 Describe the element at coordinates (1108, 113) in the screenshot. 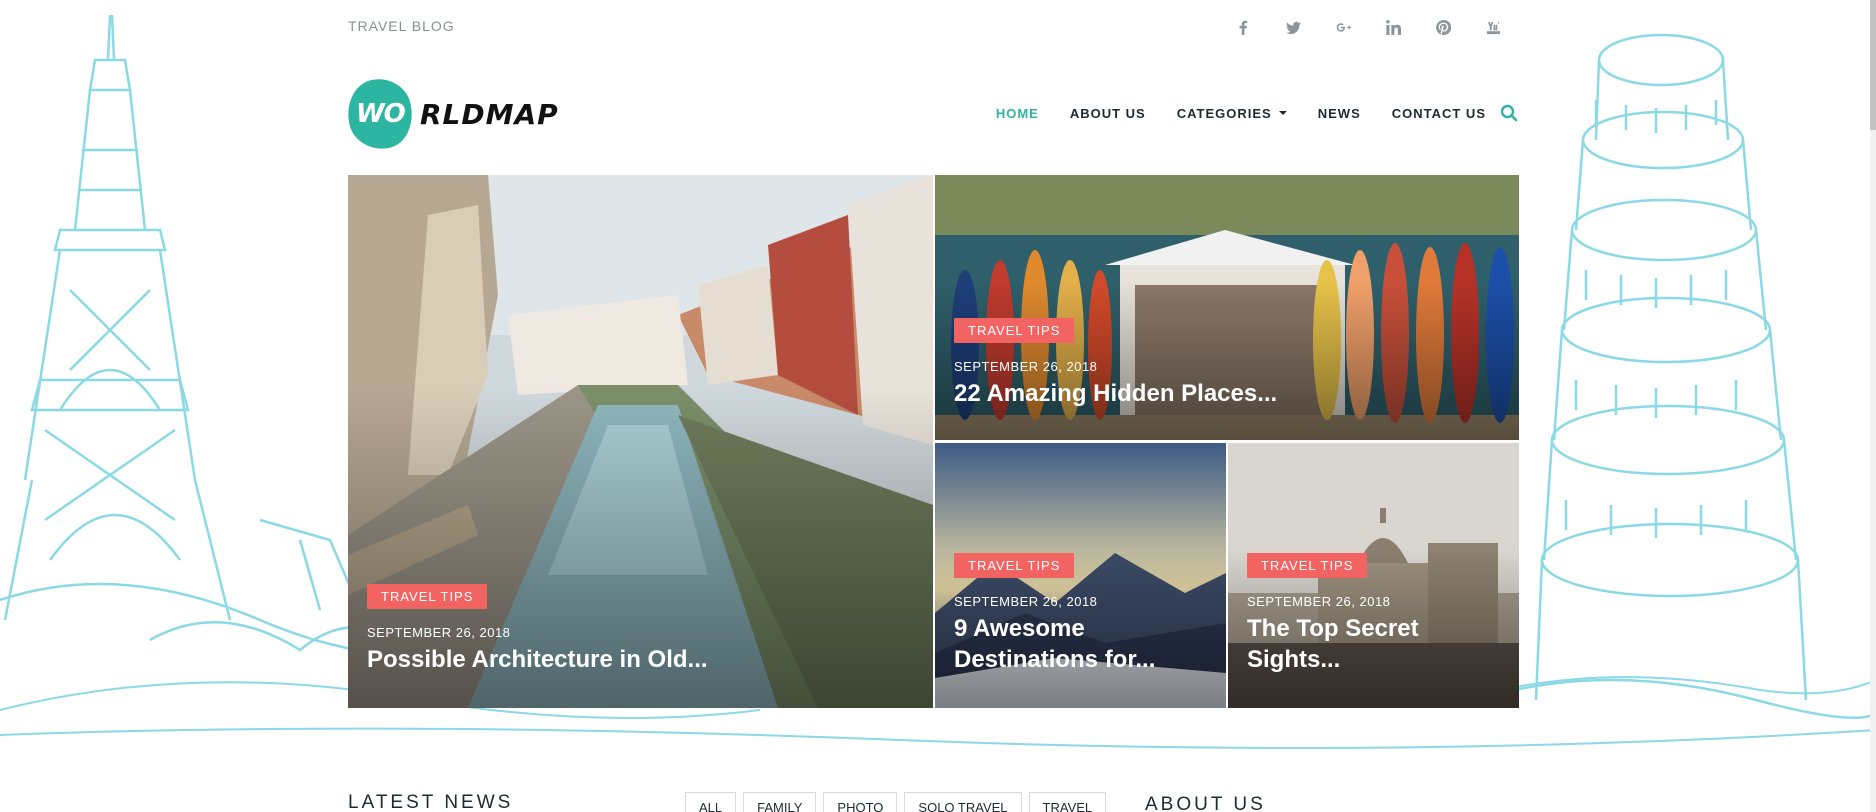

I see `nav-item-about-us: ABOUT US` at that location.